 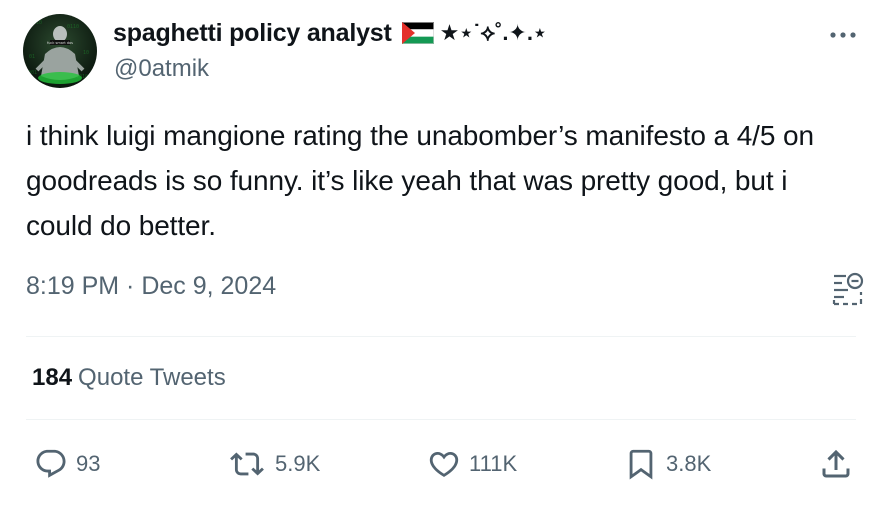 I want to click on heart-icon, so click(x=444, y=464).